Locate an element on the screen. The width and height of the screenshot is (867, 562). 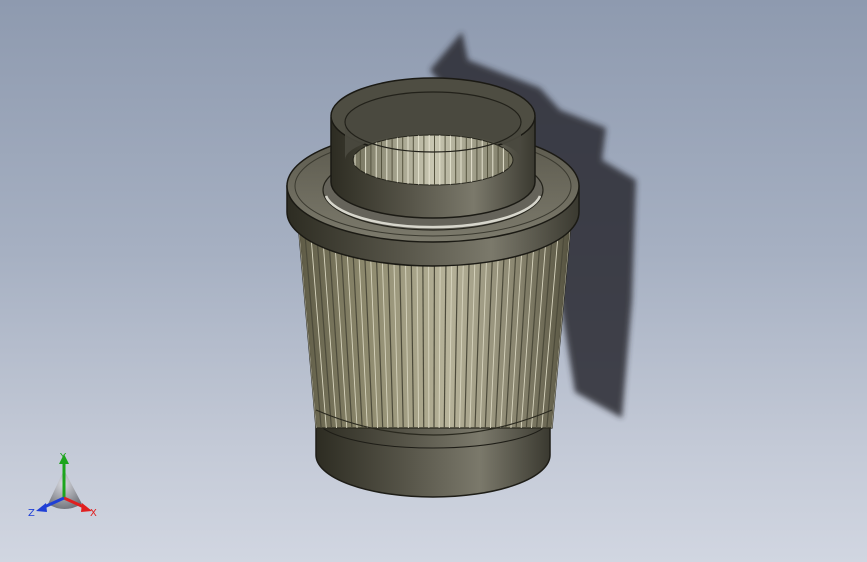
z-axis-label: Z is located at coordinates (31, 513).